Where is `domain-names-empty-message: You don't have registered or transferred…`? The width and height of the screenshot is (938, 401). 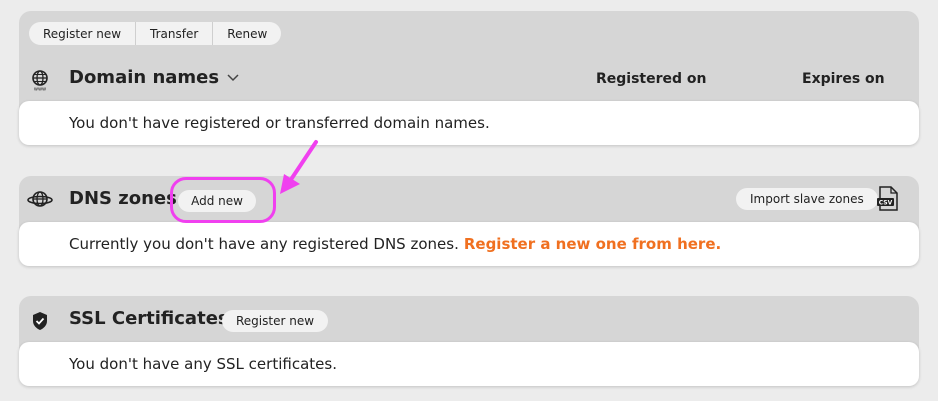 domain-names-empty-message: You don't have registered or transferred… is located at coordinates (279, 123).